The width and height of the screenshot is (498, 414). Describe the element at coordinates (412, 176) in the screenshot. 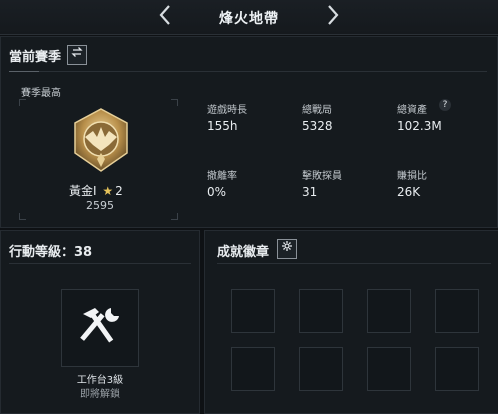

I see `stat-label-profit-ratio: 賺損比` at that location.